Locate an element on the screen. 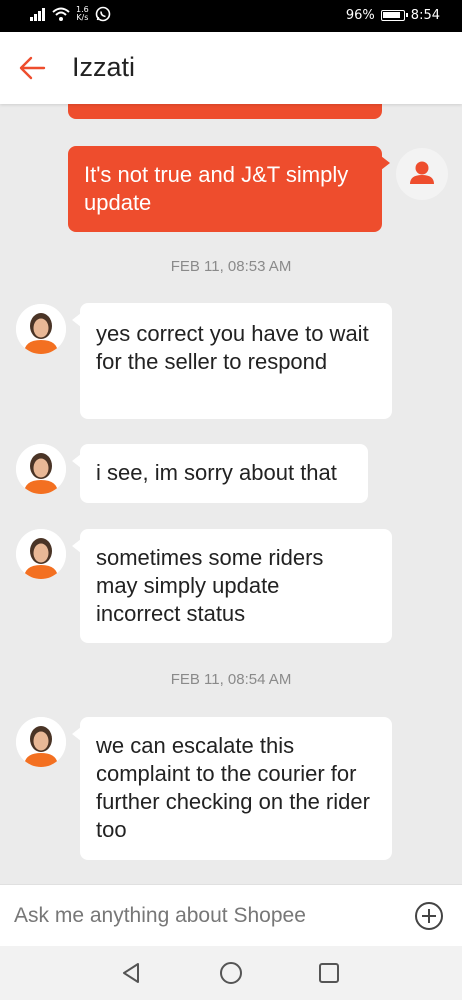 This screenshot has height=1000, width=462. chat-header: Izzati is located at coordinates (231, 68).